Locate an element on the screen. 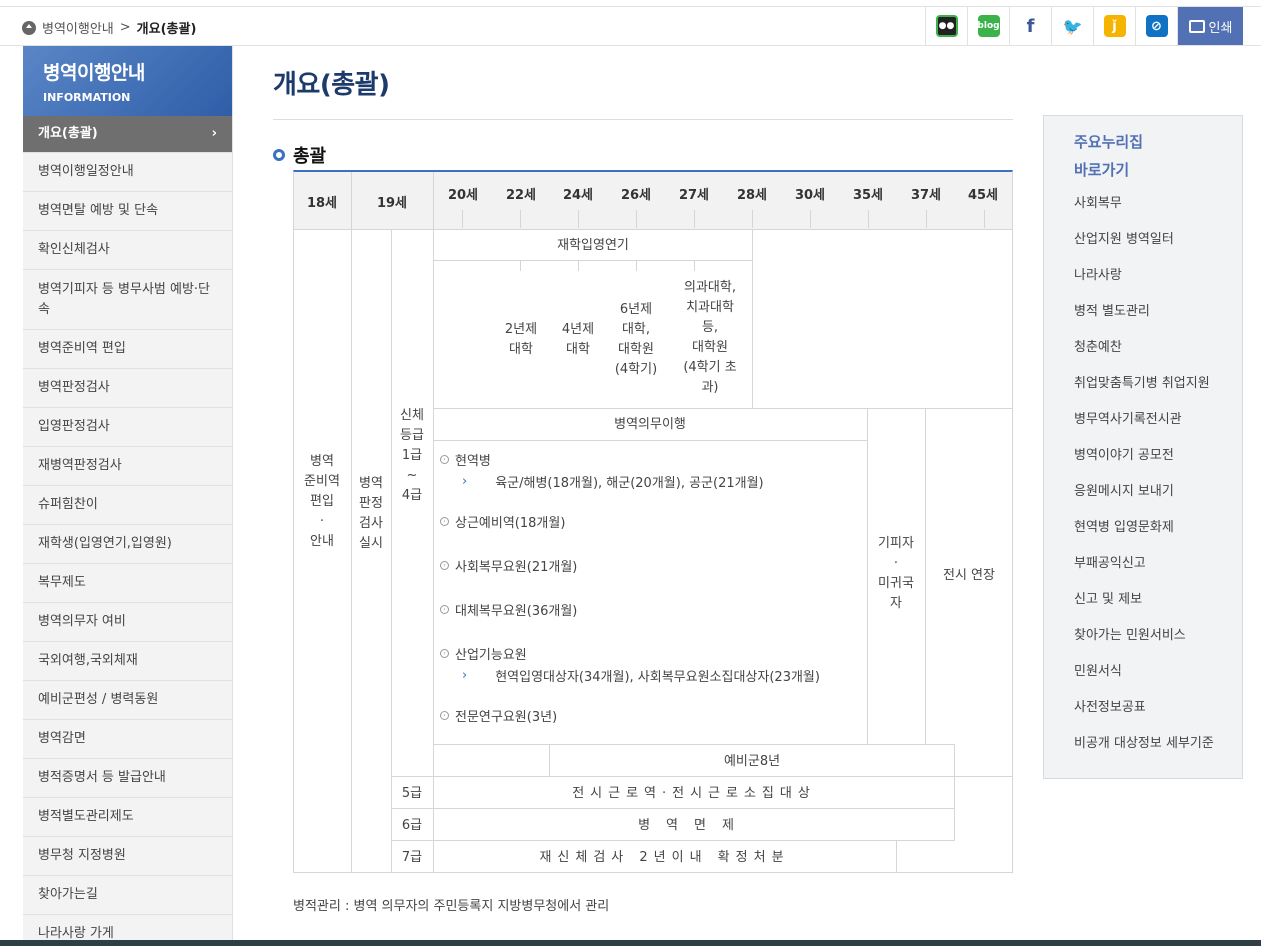 The image size is (1261, 946). quick-link: 병역이야기 공모전 is located at coordinates (1158, 464).